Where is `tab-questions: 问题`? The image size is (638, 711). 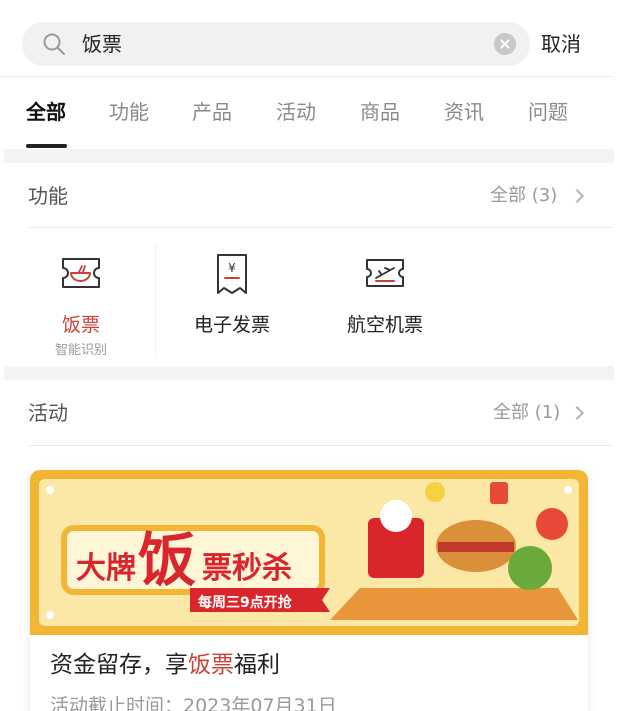 tab-questions: 问题 is located at coordinates (548, 112).